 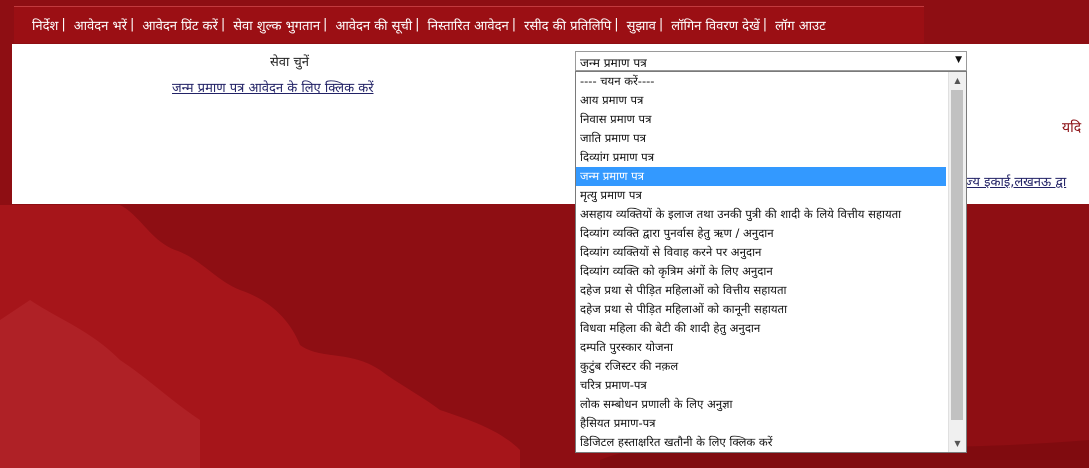 I want to click on service-select-label: सेवा चुनें, so click(x=289, y=62).